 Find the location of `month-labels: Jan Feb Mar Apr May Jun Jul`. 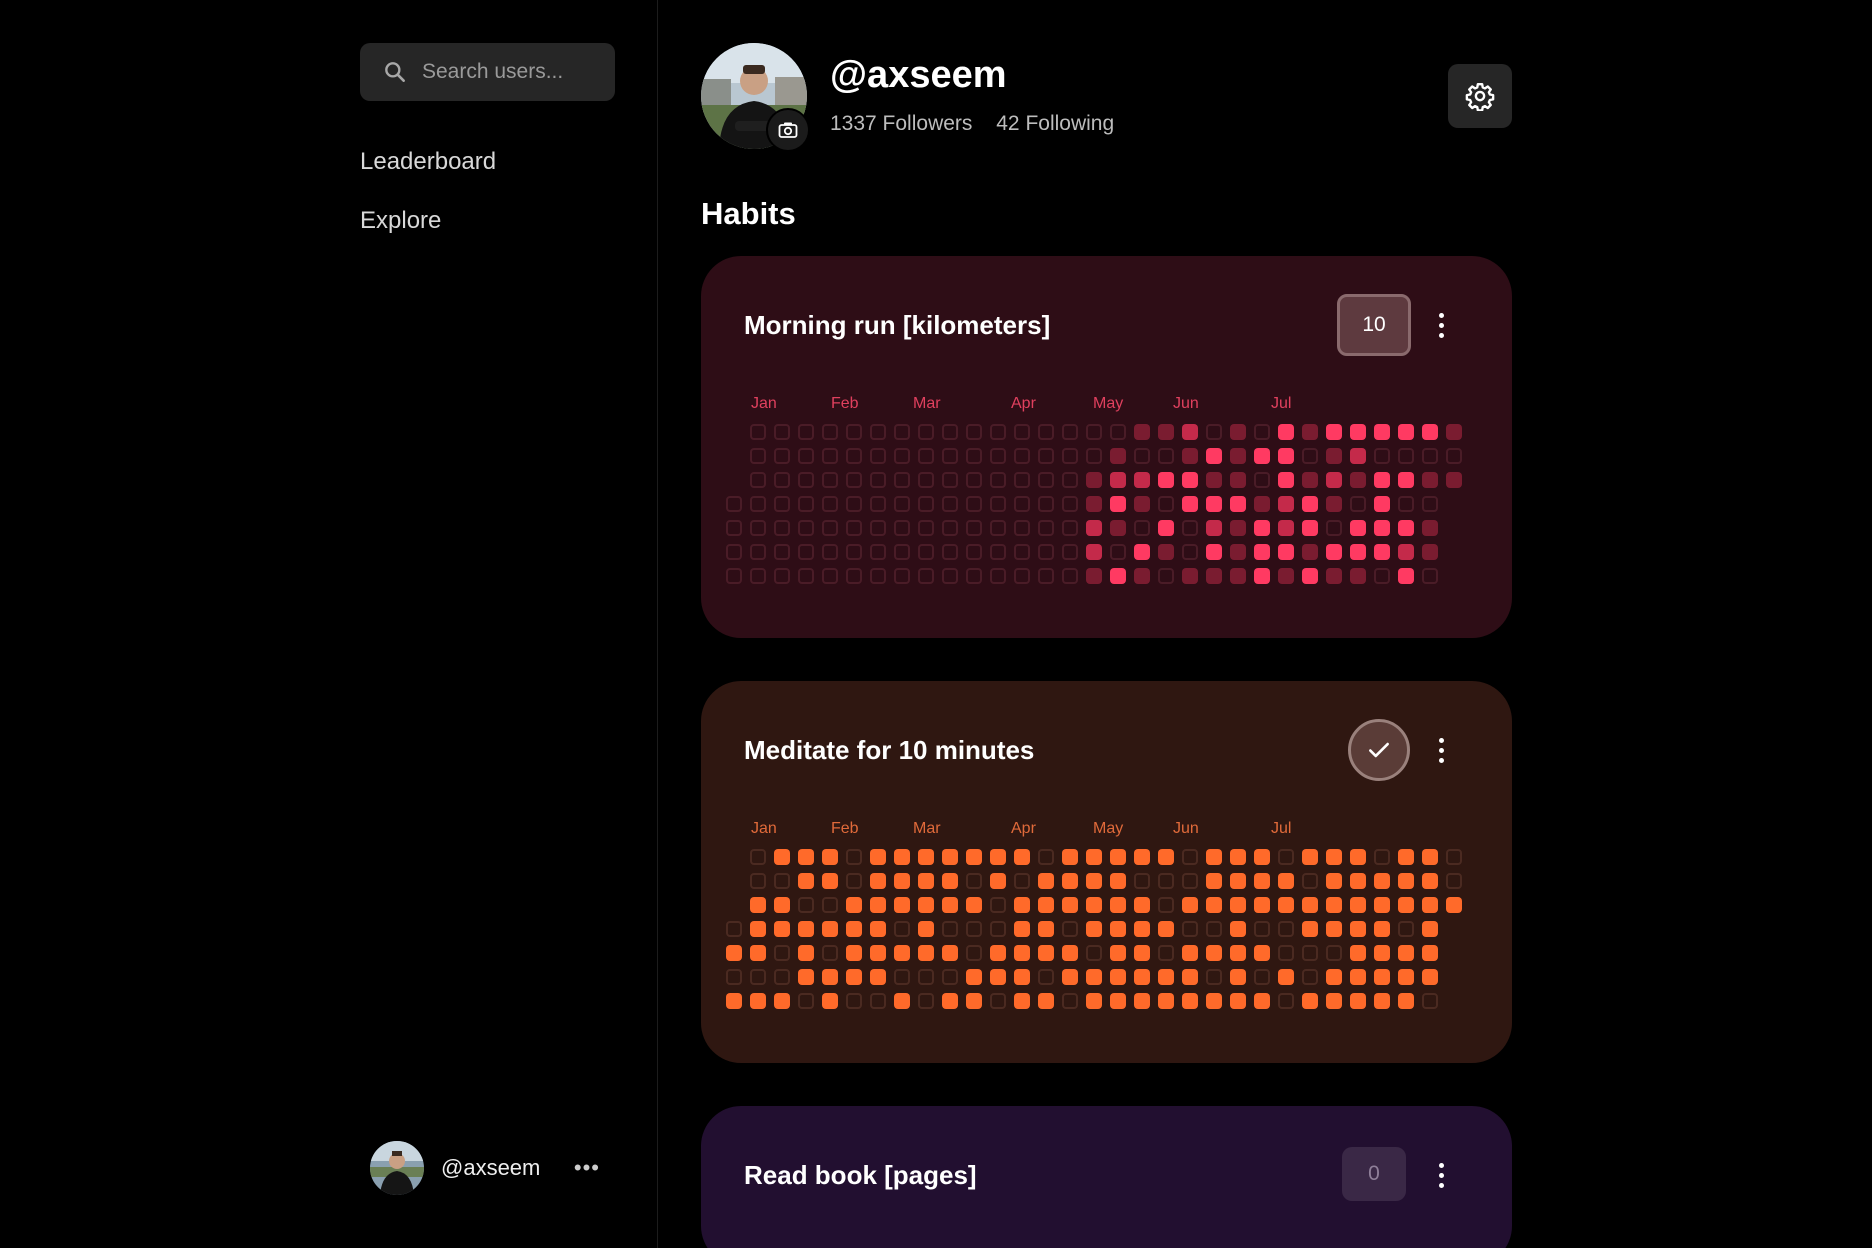

month-labels: Jan Feb Mar Apr May Jun Jul is located at coordinates (1106, 406).